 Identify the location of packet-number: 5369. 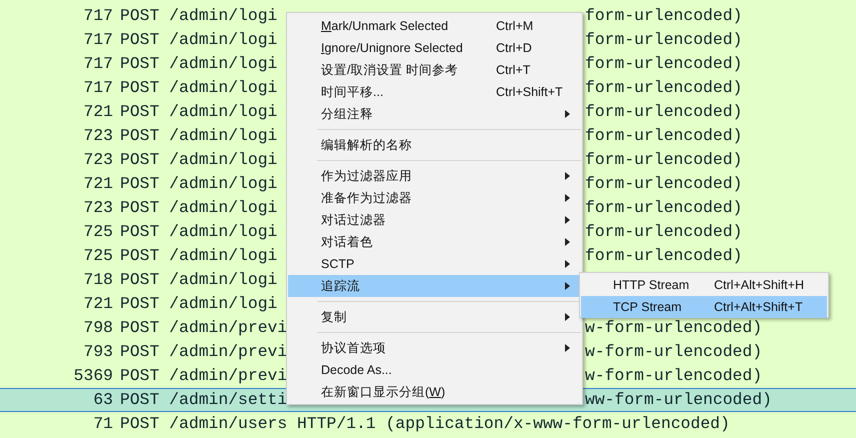
(92, 376).